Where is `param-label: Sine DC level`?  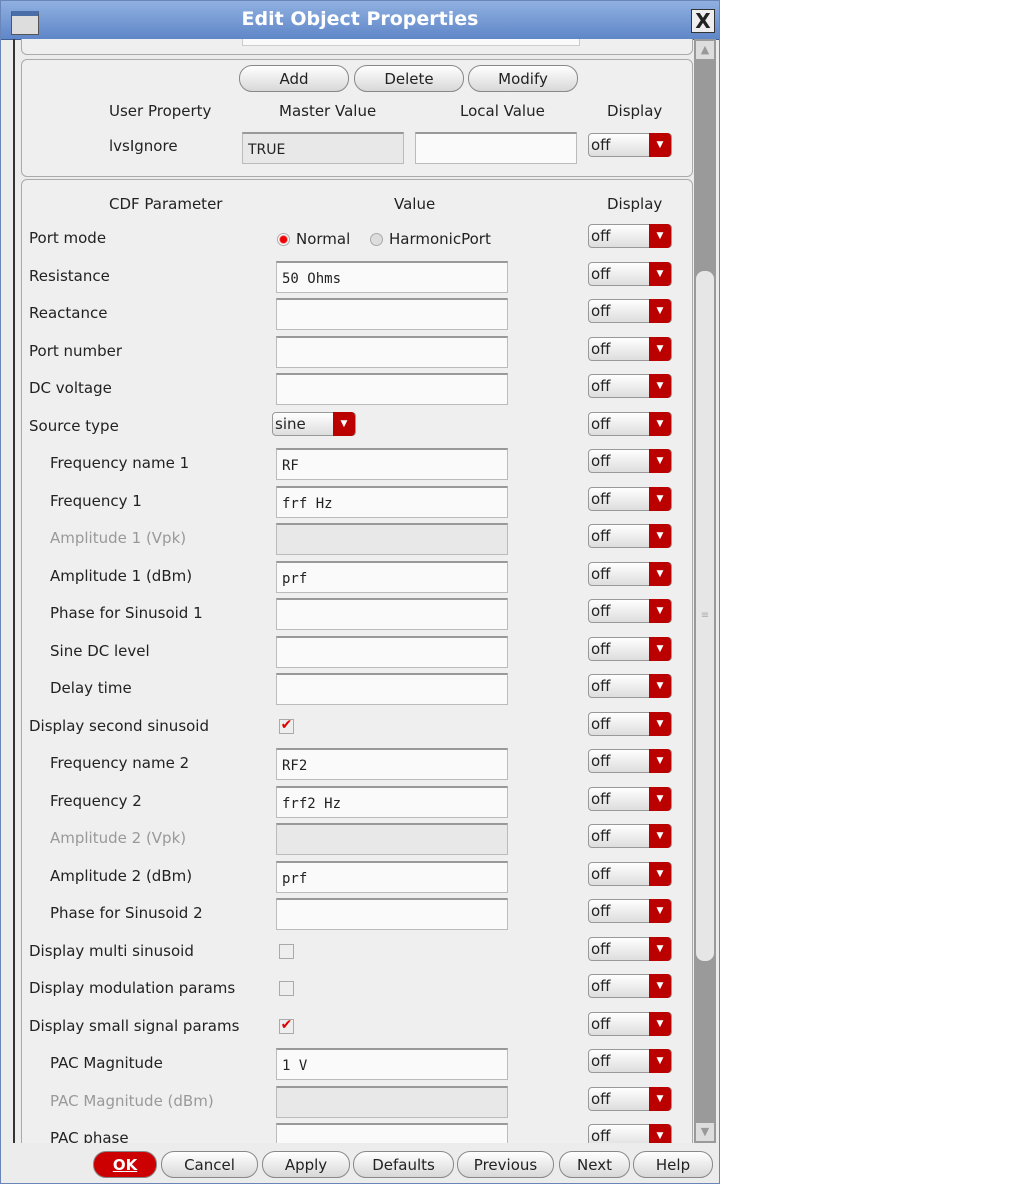
param-label: Sine DC level is located at coordinates (100, 650).